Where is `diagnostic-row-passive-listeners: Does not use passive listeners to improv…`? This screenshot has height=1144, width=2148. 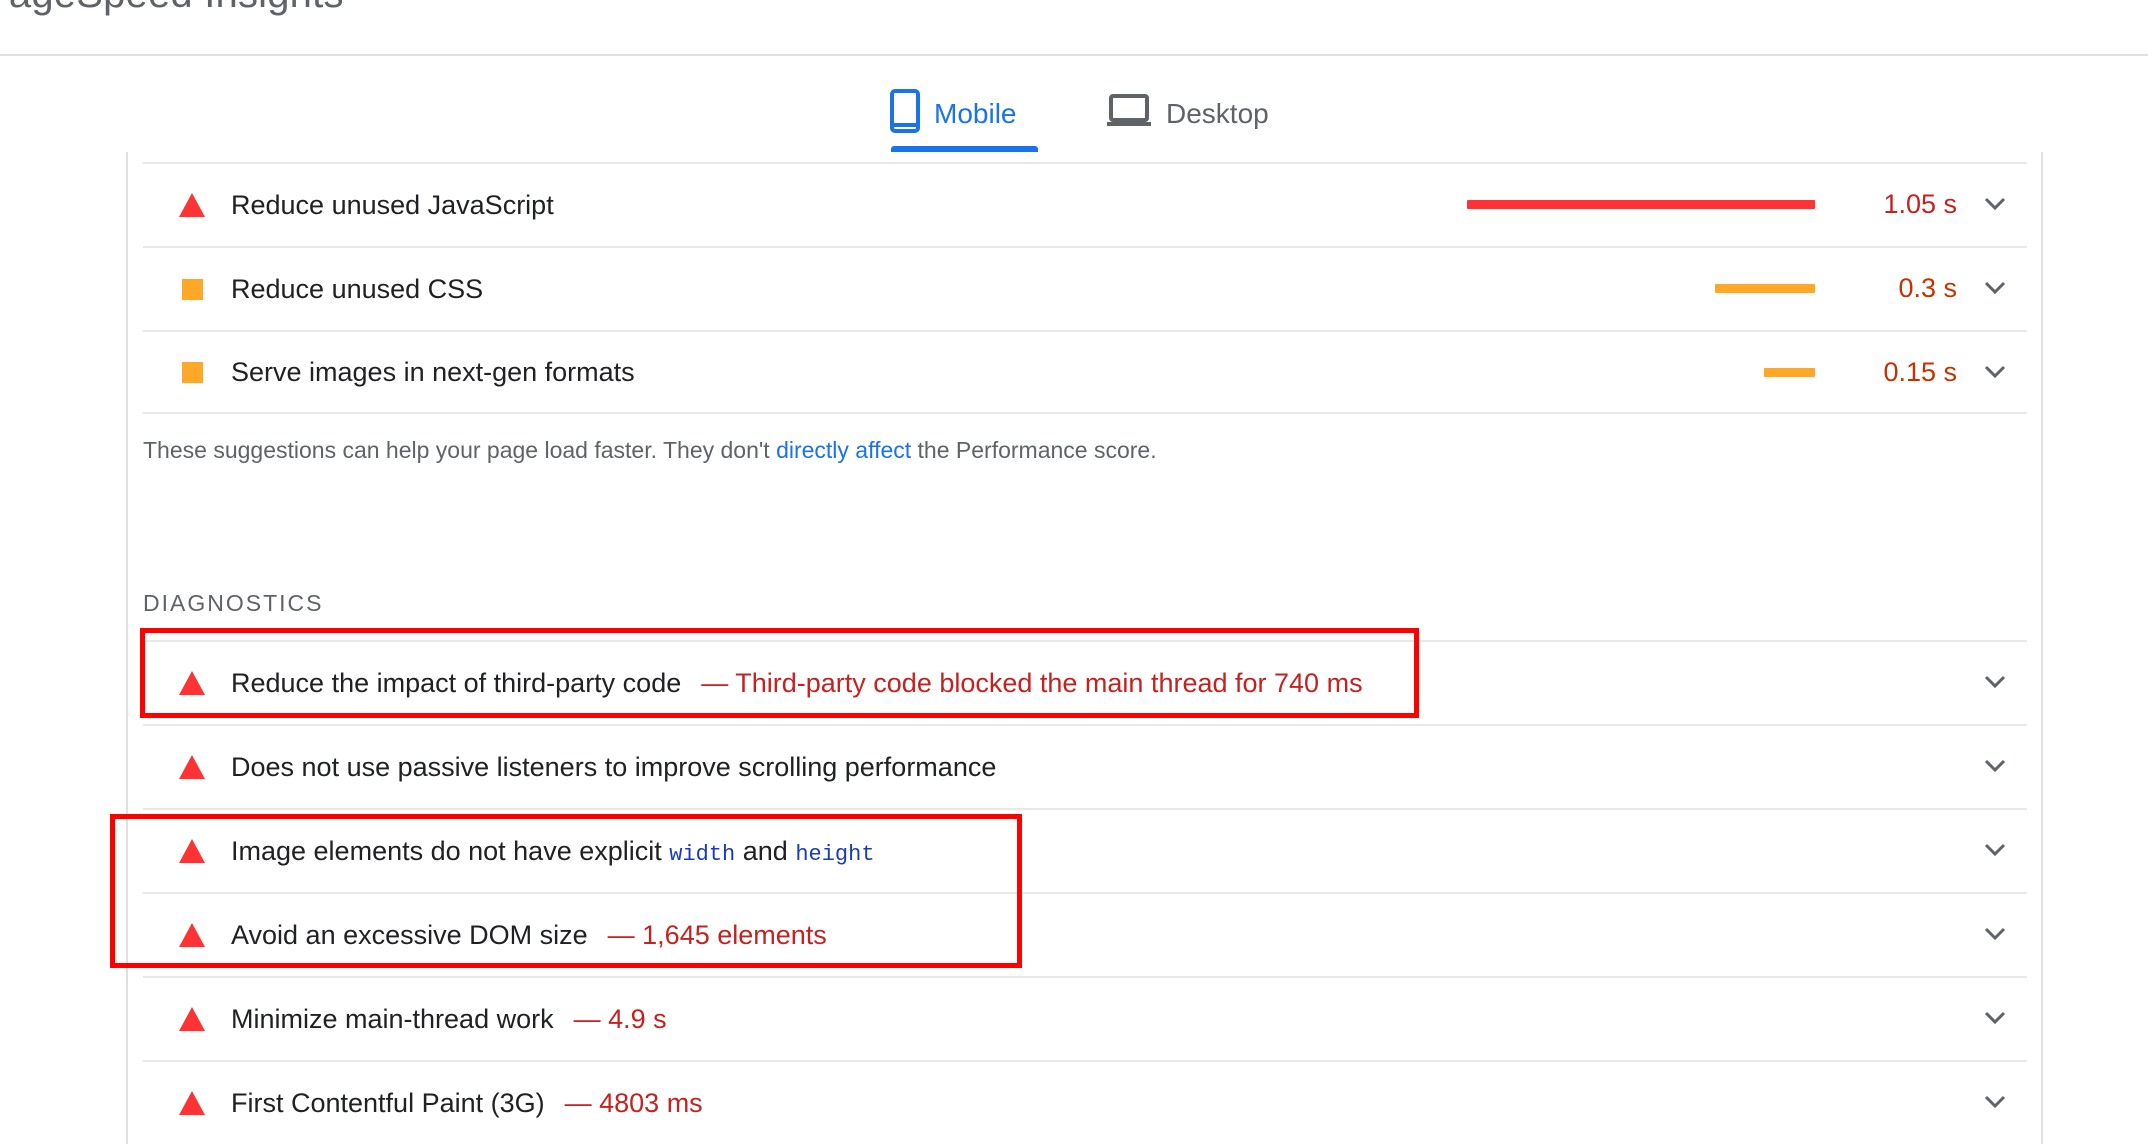 diagnostic-row-passive-listeners: Does not use passive listeners to improv… is located at coordinates (1085, 766).